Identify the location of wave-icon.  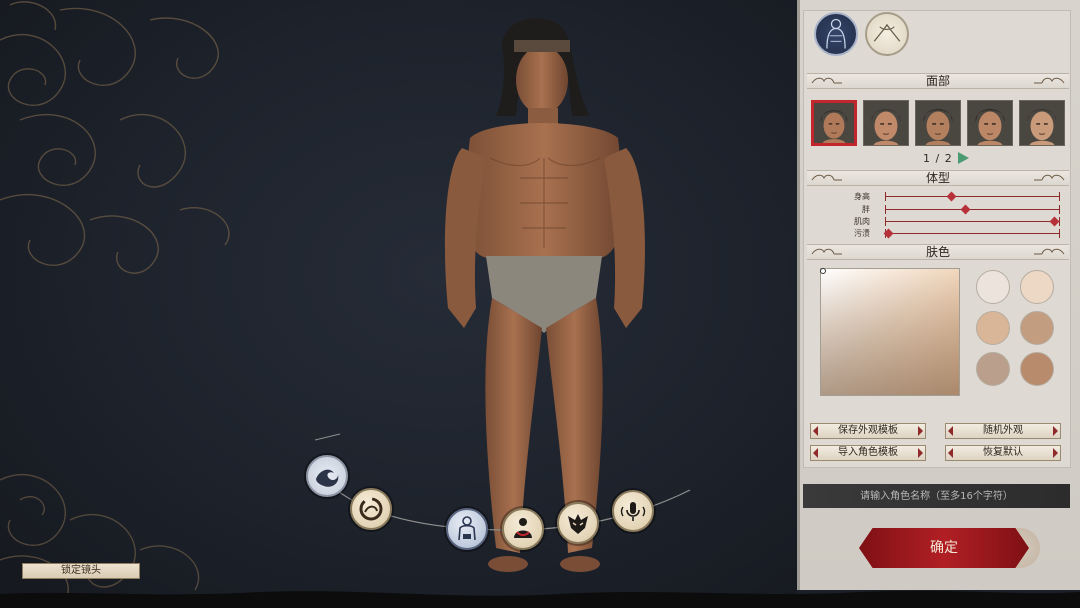
(327, 478).